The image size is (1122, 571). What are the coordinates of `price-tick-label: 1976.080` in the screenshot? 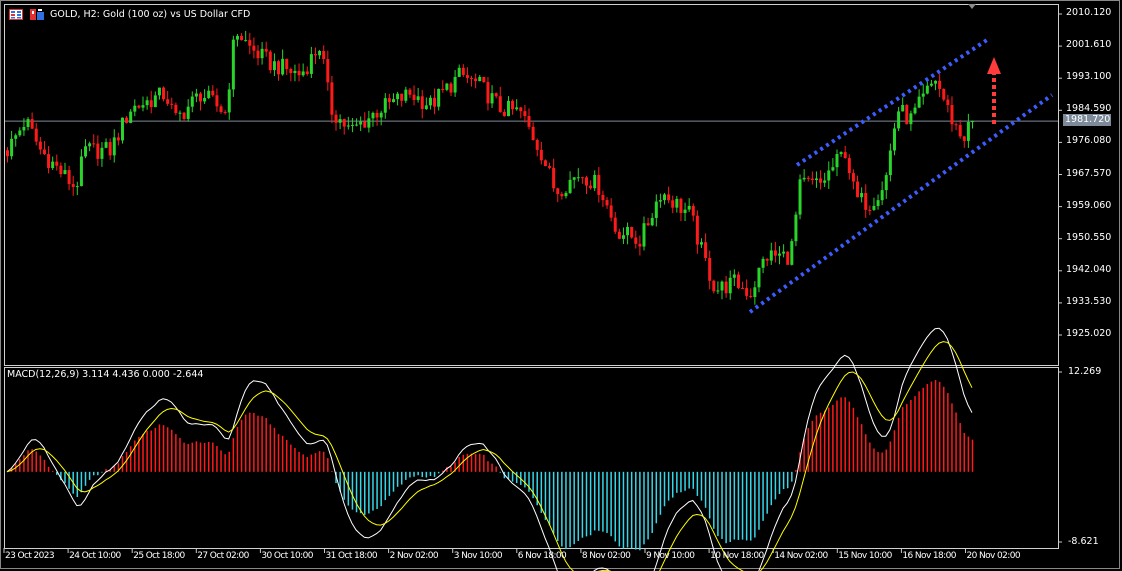 It's located at (1089, 141).